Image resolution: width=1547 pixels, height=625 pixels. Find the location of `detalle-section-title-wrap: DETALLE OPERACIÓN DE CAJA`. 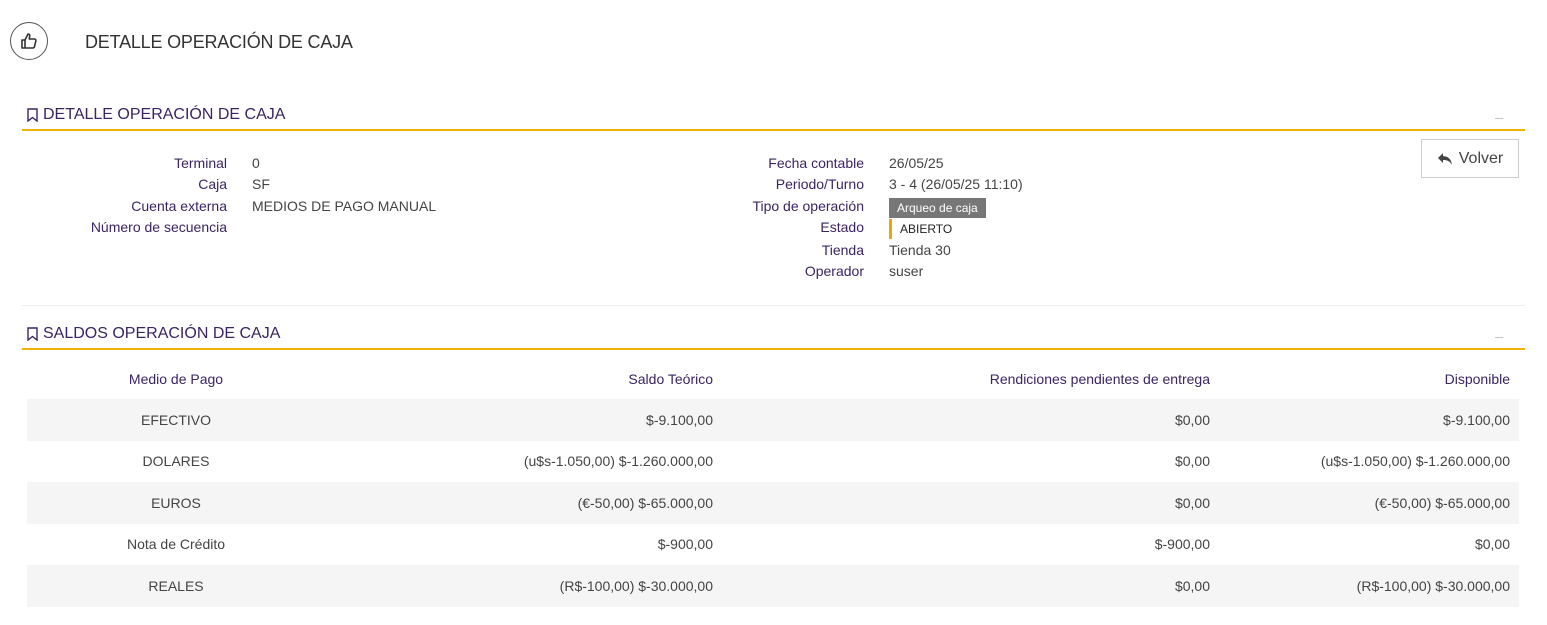

detalle-section-title-wrap: DETALLE OPERACIÓN DE CAJA is located at coordinates (155, 115).